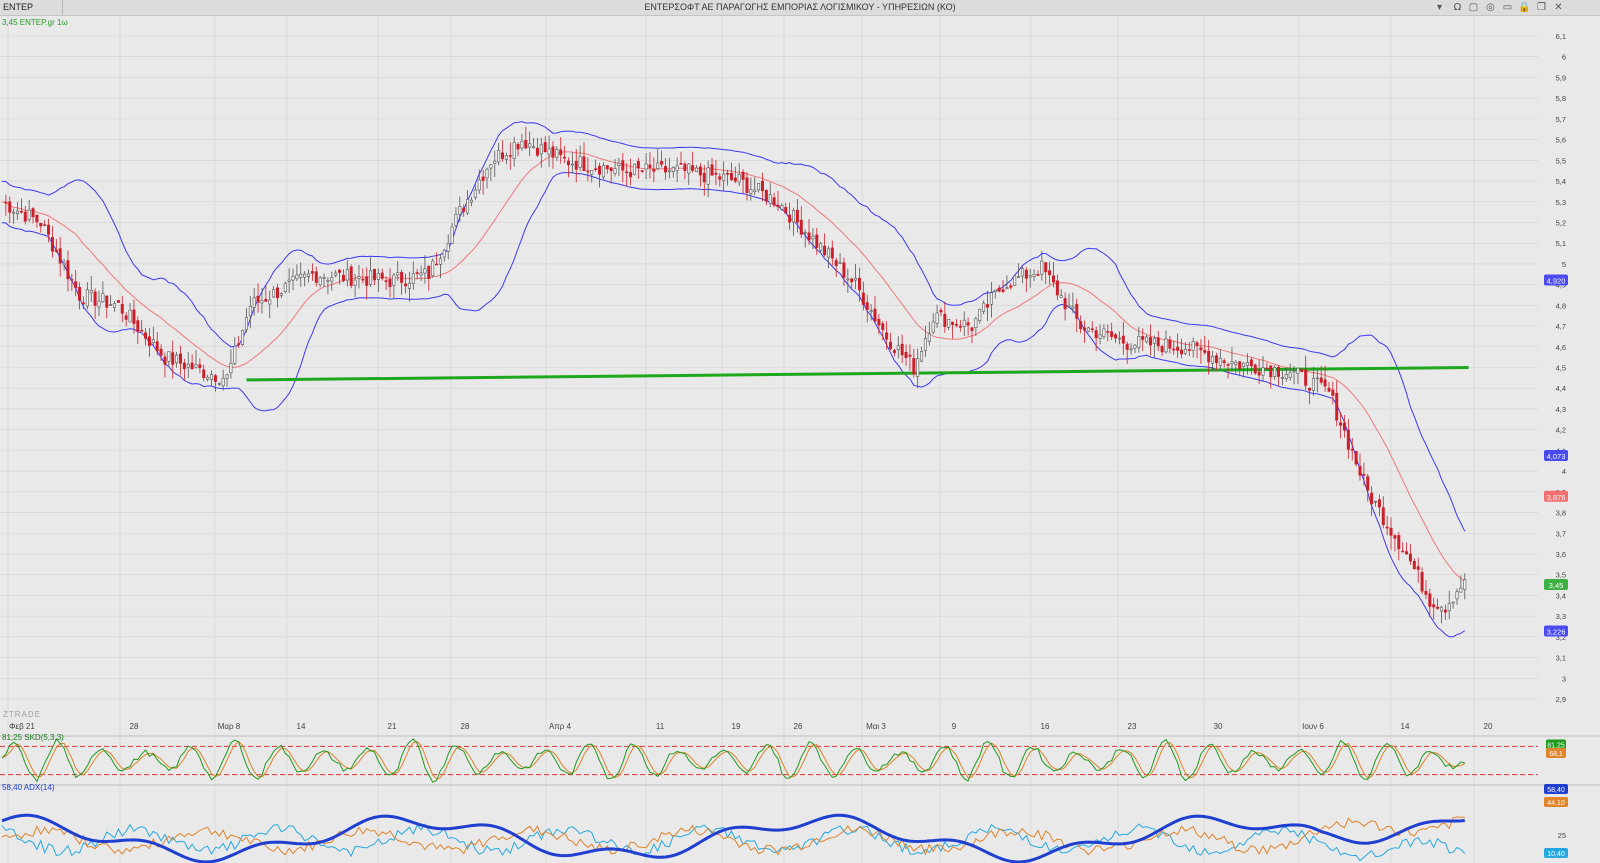 The width and height of the screenshot is (1600, 863). What do you see at coordinates (1561, 140) in the screenshot?
I see `y-tick-label: 5,6` at bounding box center [1561, 140].